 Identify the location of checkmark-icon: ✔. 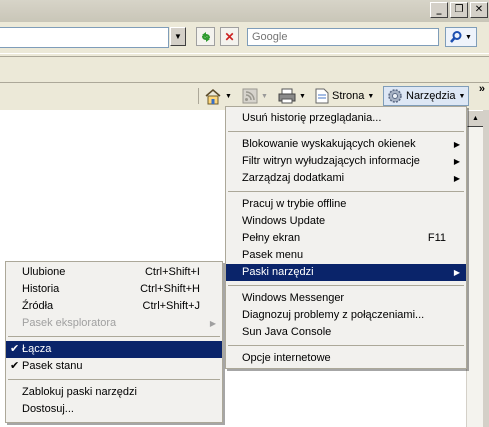
(15, 366).